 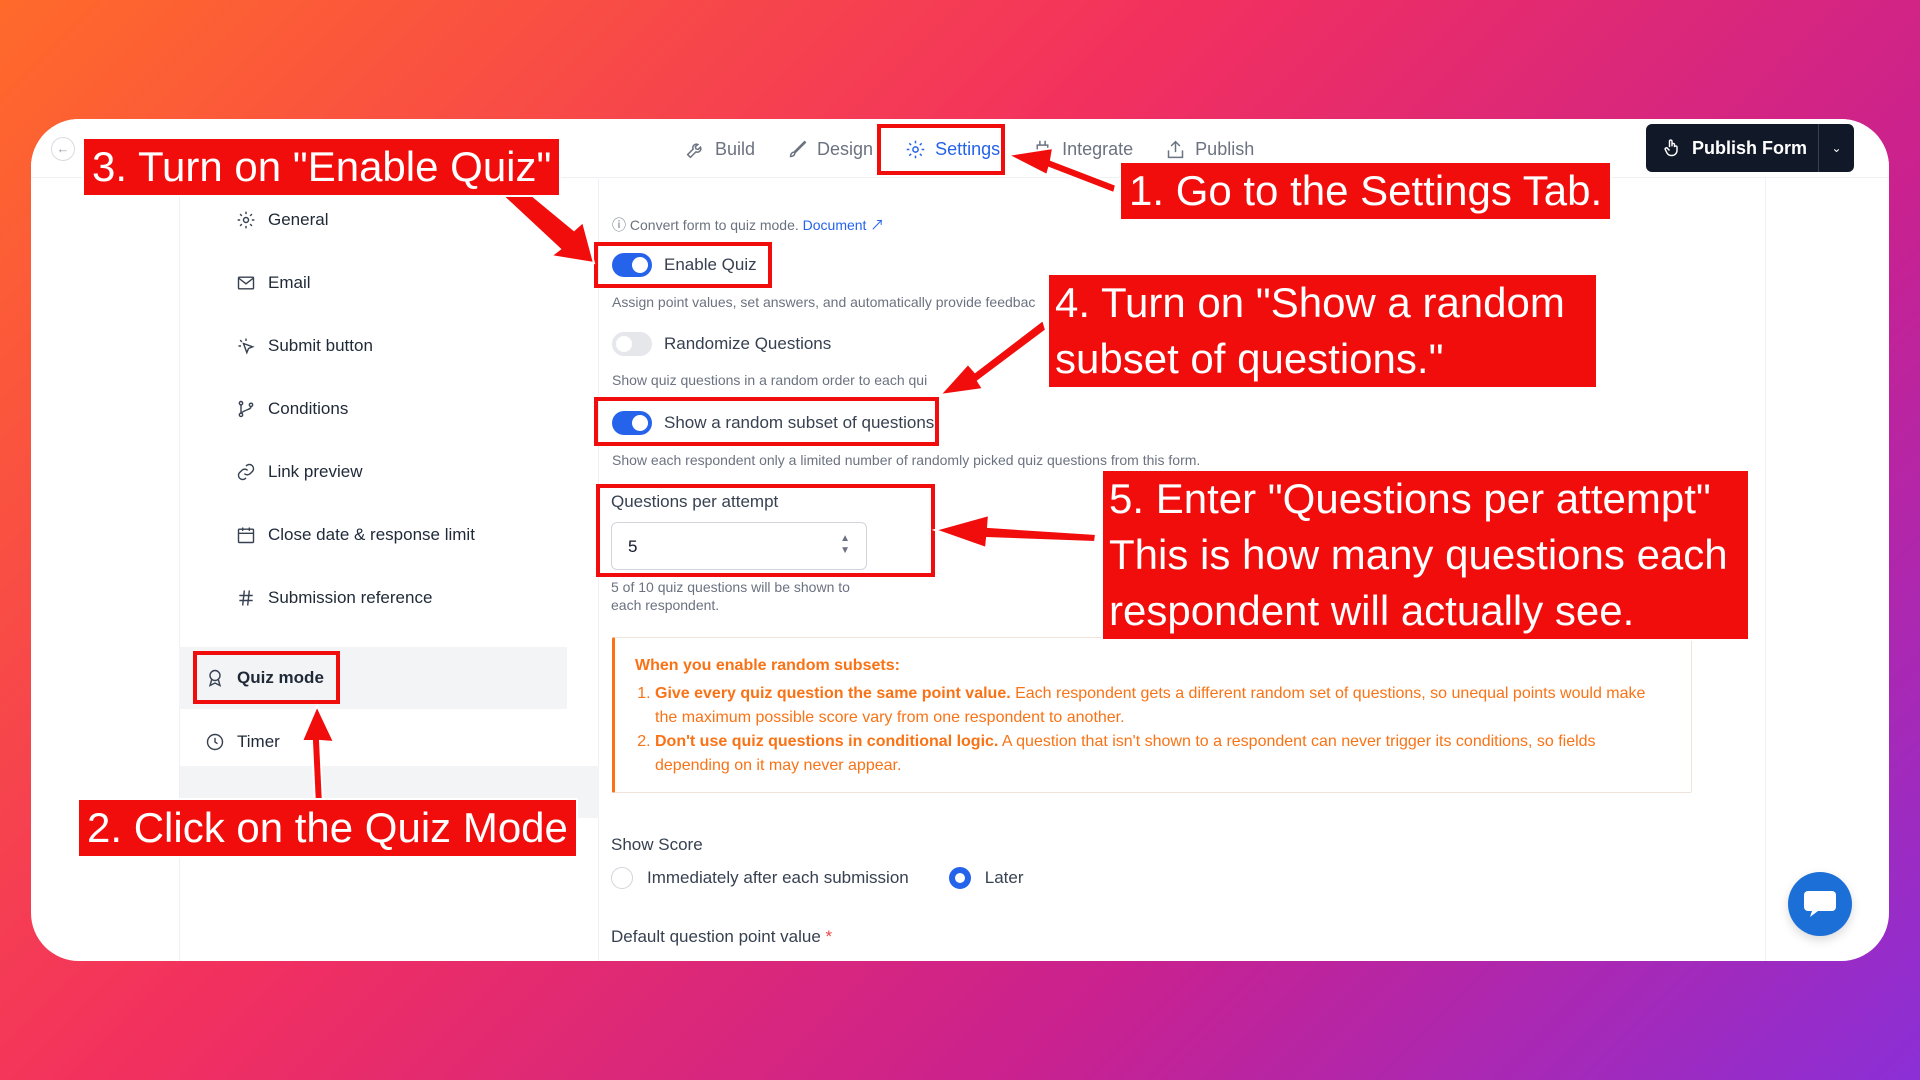 I want to click on sidebar-item-timer: Timer, so click(x=373, y=742).